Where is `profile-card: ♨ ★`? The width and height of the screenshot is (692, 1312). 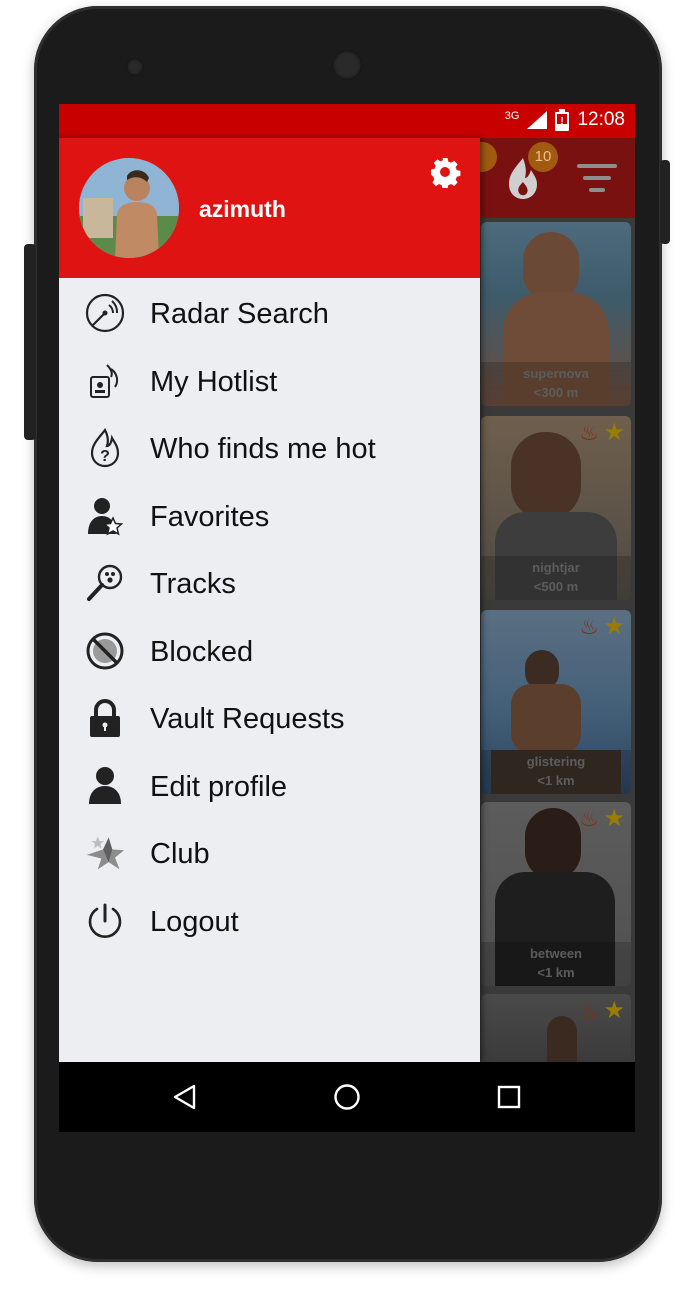 profile-card: ♨ ★ is located at coordinates (556, 1029).